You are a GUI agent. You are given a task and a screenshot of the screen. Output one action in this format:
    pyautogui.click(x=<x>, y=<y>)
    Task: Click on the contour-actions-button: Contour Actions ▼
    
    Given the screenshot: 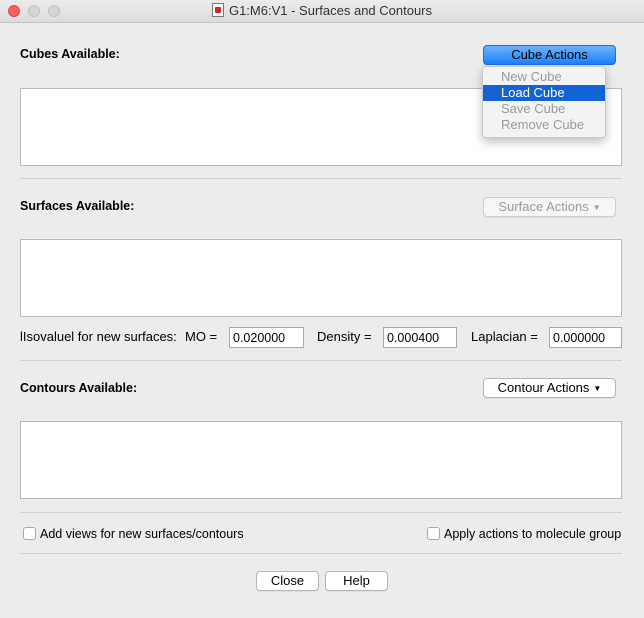 What is the action you would take?
    pyautogui.click(x=549, y=388)
    